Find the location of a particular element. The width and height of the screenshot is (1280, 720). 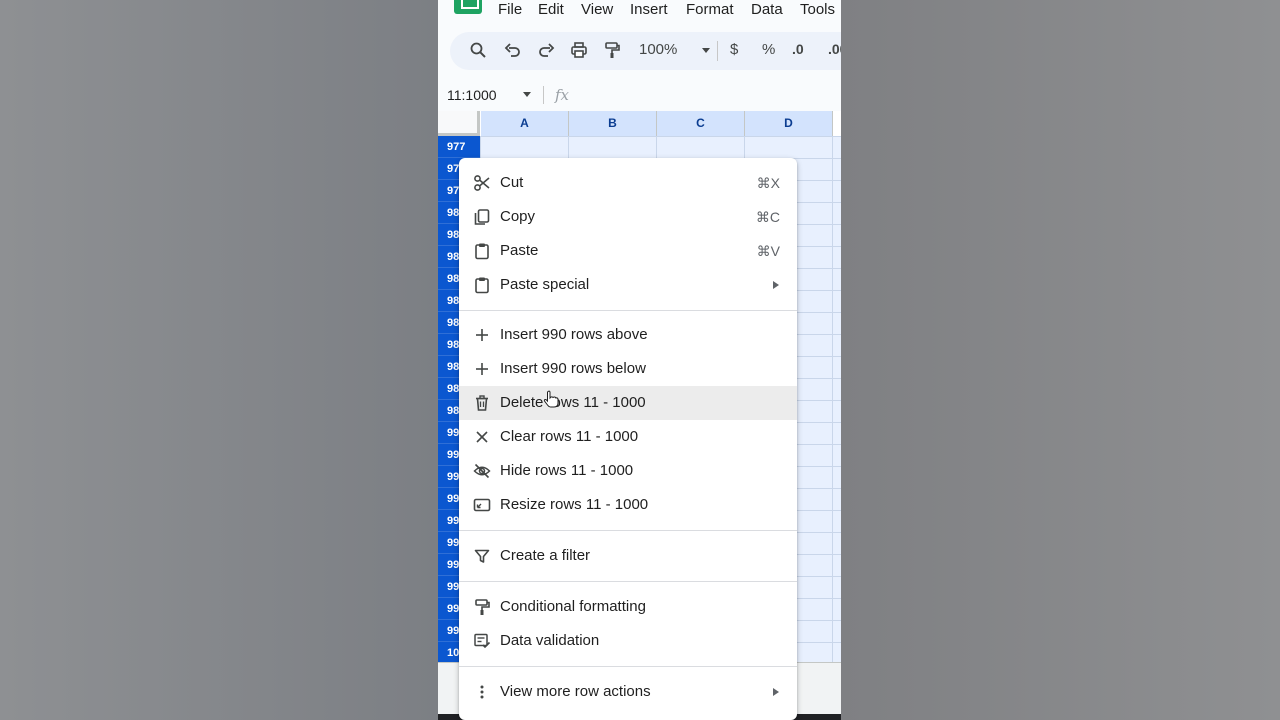

menu-item-label: Resize rows 11 - 1000 is located at coordinates (574, 504).